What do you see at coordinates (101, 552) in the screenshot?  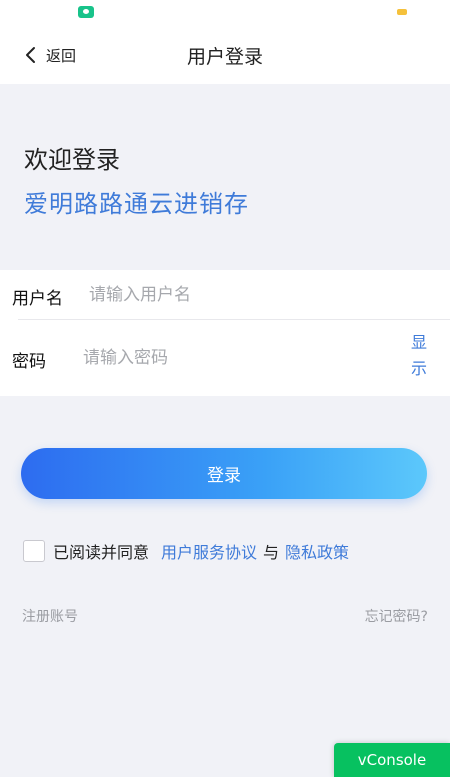 I see `agree-text: 已阅读并同意` at bounding box center [101, 552].